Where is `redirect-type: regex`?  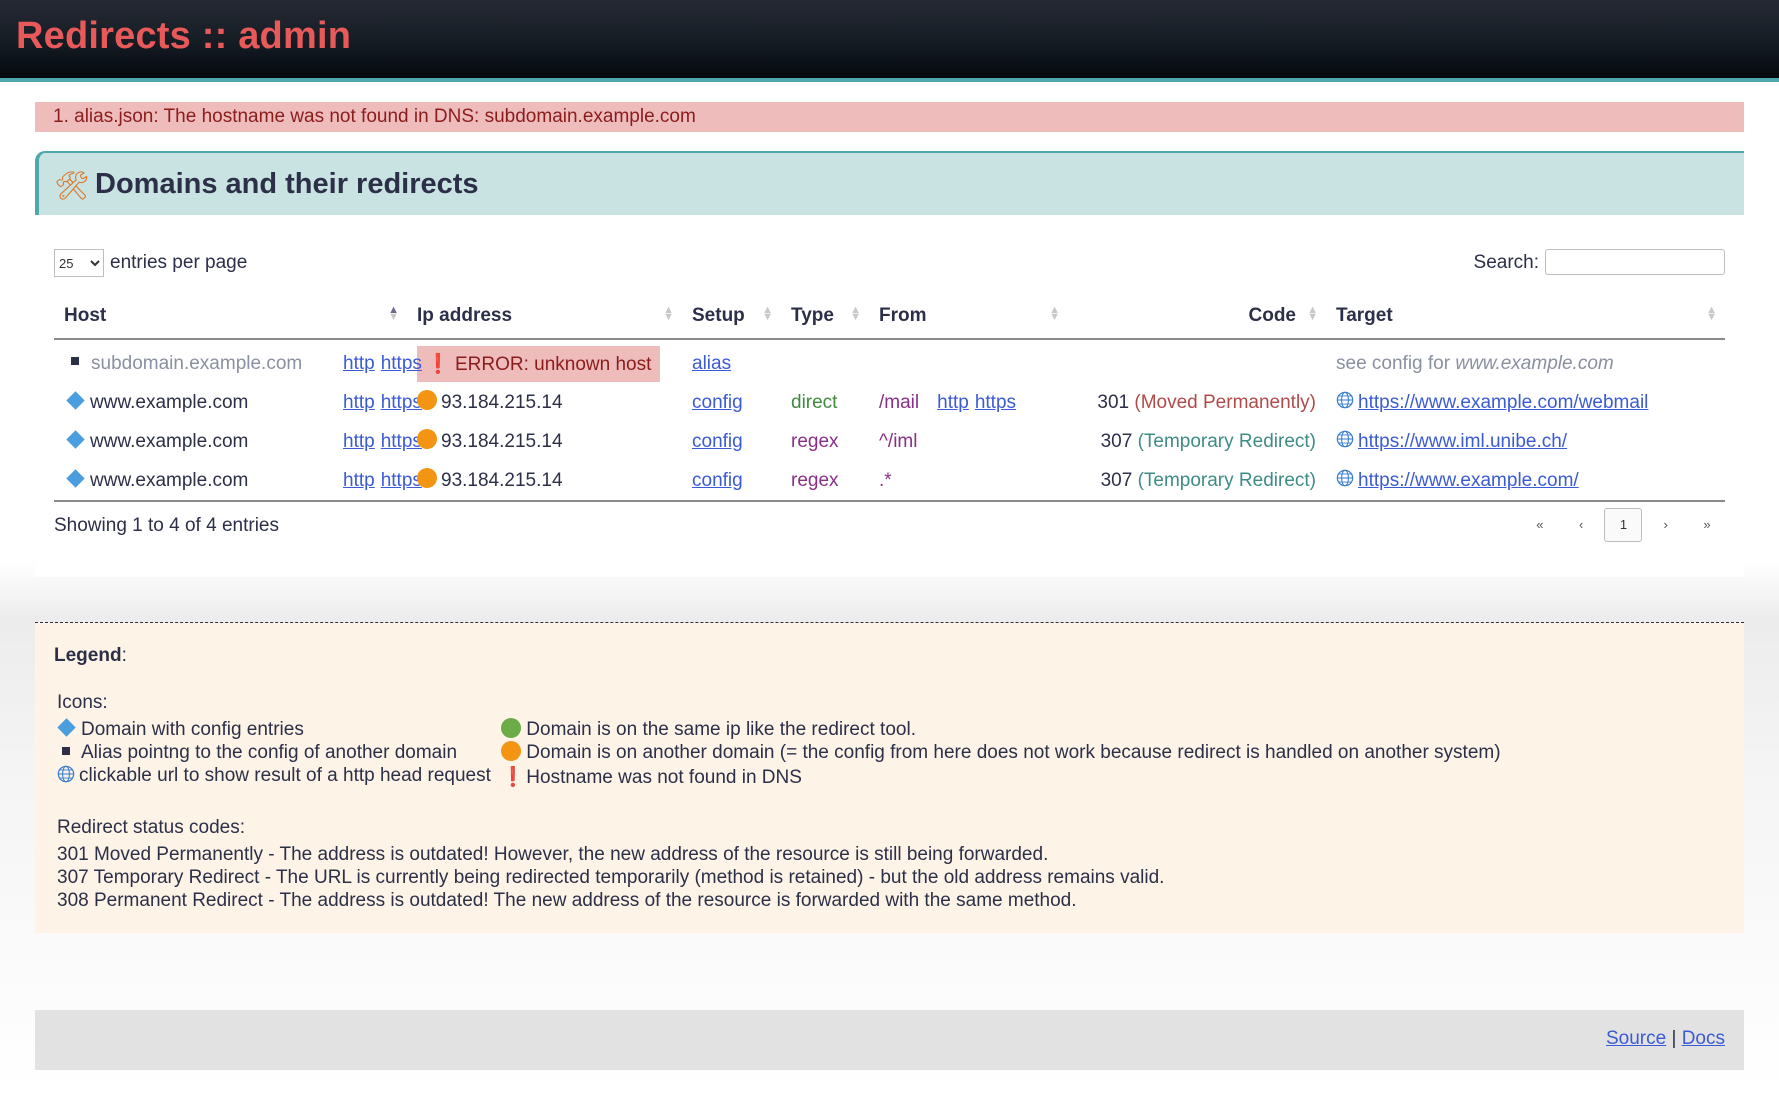
redirect-type: regex is located at coordinates (815, 441).